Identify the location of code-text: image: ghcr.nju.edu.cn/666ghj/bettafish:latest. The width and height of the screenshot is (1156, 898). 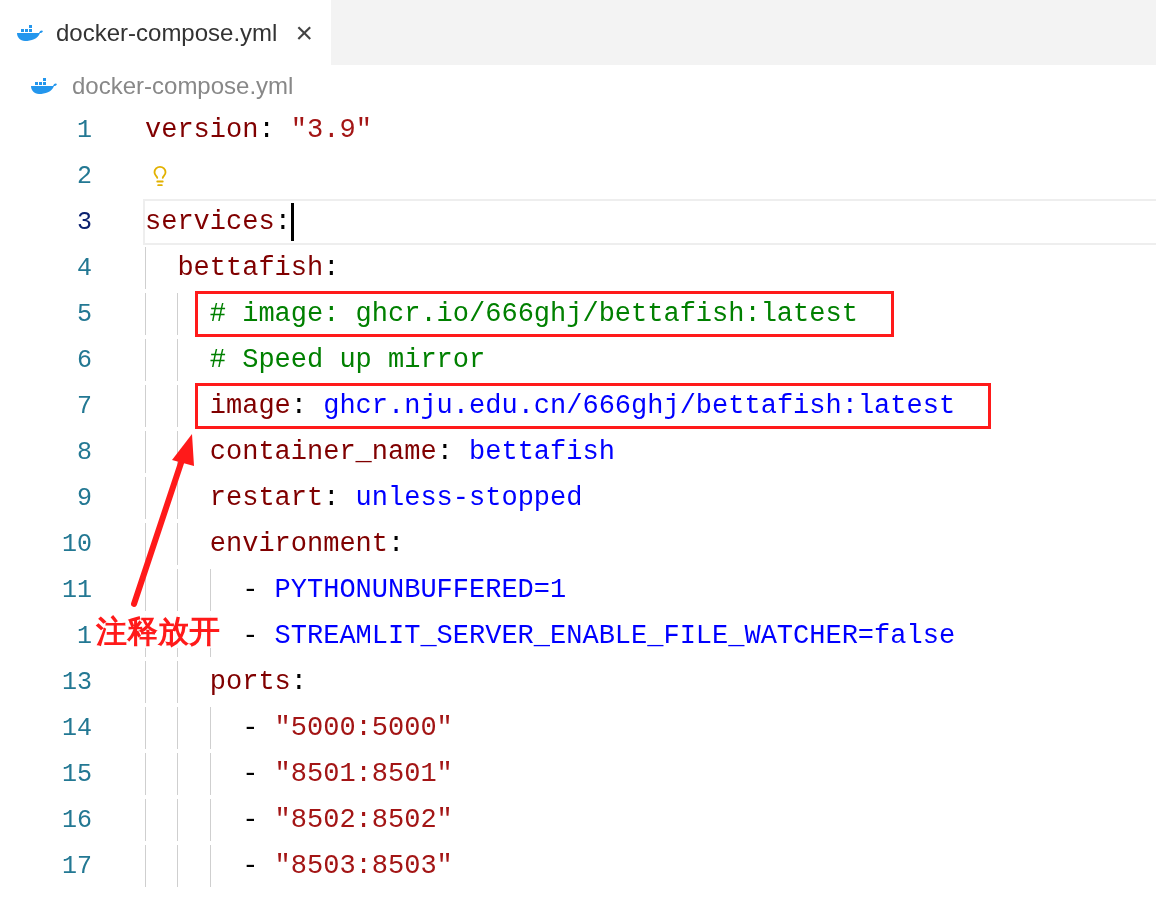
(582, 406).